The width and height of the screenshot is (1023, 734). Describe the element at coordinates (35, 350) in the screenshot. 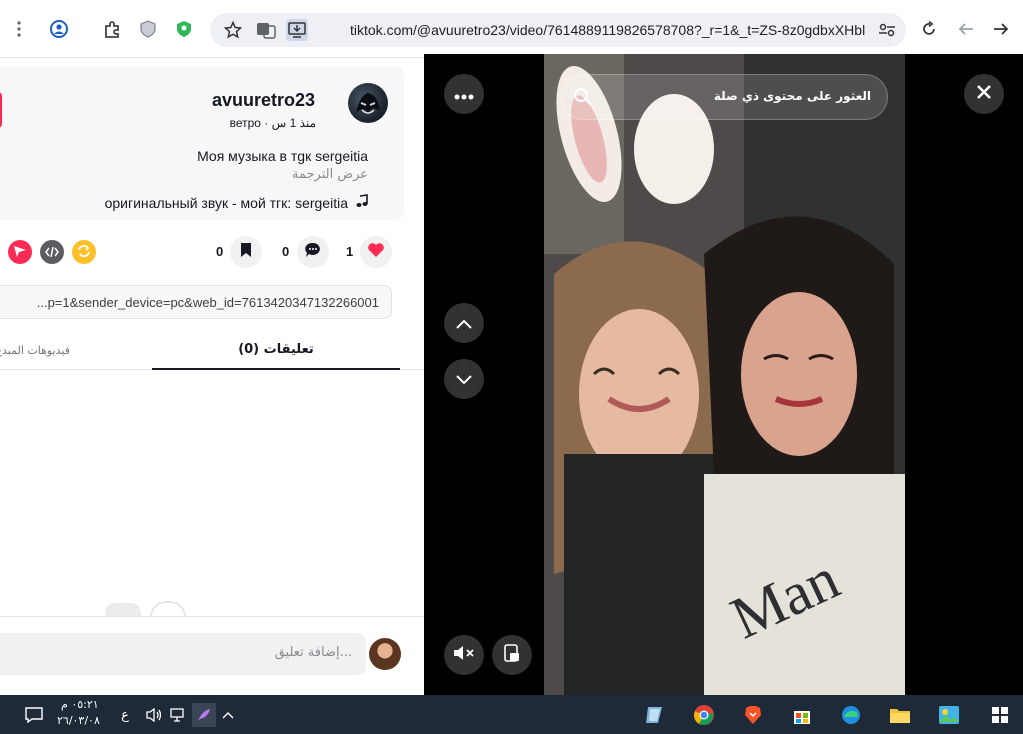

I see `tab-creator-videos: فيديوهات المبدع` at that location.